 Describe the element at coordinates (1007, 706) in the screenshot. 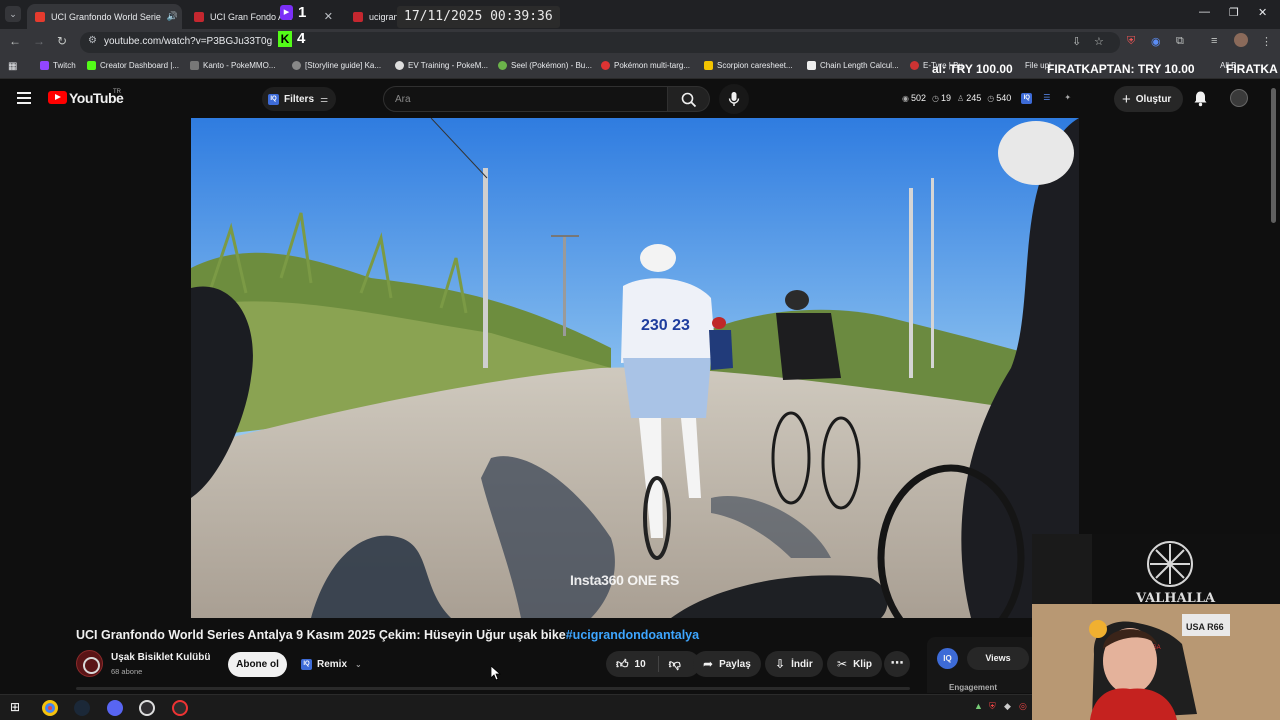

I see `tray-discord-icon: ◆` at that location.